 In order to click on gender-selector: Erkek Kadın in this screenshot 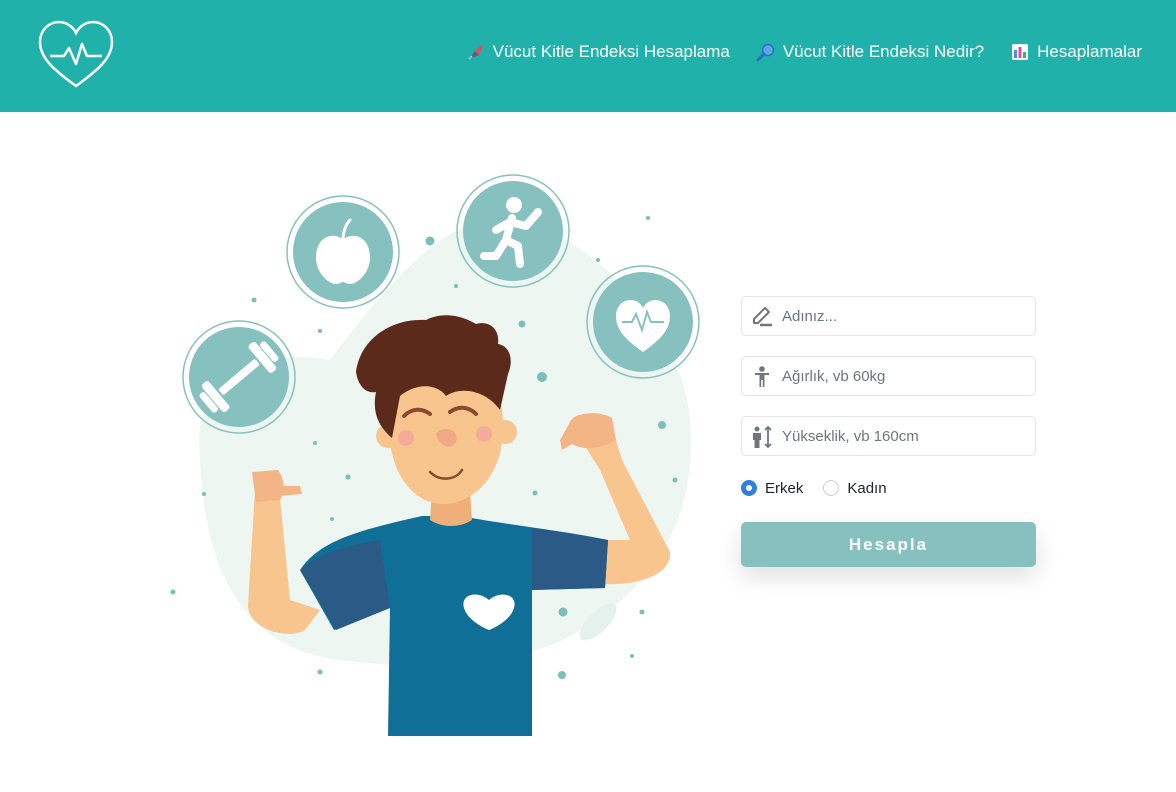, I will do `click(888, 488)`.